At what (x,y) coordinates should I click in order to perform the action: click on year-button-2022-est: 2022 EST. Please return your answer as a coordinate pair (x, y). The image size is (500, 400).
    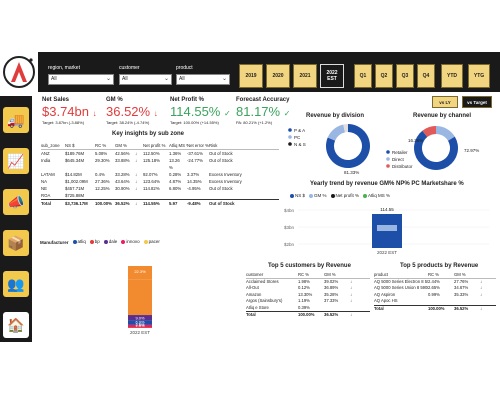
    Looking at the image, I should click on (332, 76).